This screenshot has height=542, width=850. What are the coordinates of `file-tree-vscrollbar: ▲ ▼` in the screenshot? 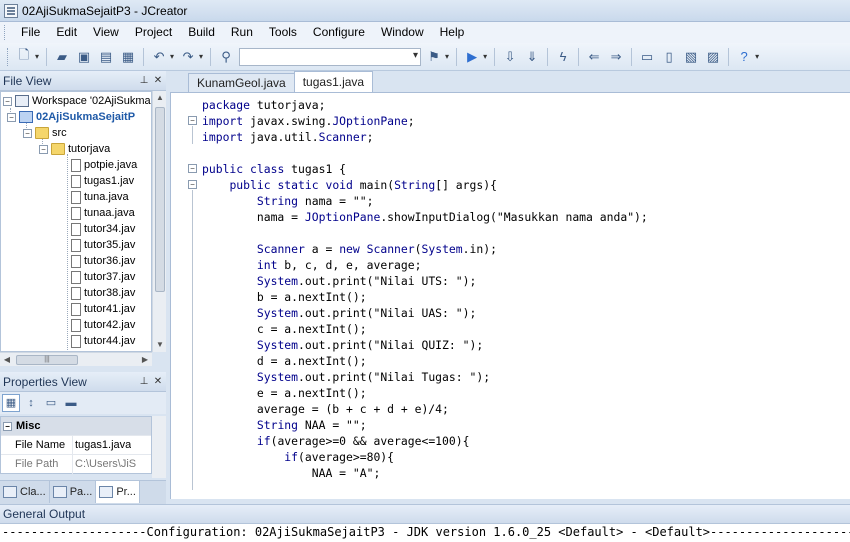 It's located at (159, 221).